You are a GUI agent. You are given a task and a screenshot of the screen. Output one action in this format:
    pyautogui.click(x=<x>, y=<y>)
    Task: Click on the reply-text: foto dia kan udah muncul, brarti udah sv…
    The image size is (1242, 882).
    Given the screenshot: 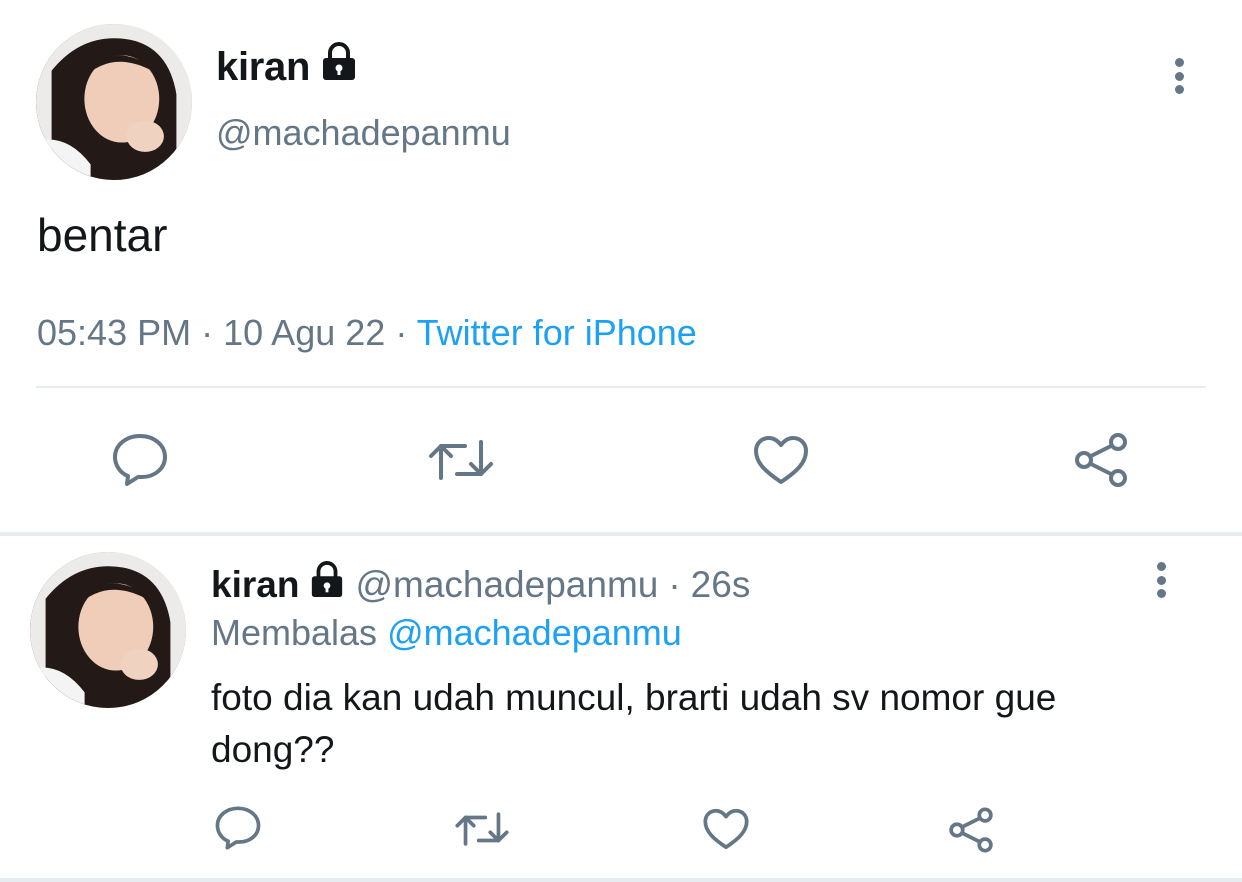 What is the action you would take?
    pyautogui.click(x=634, y=723)
    